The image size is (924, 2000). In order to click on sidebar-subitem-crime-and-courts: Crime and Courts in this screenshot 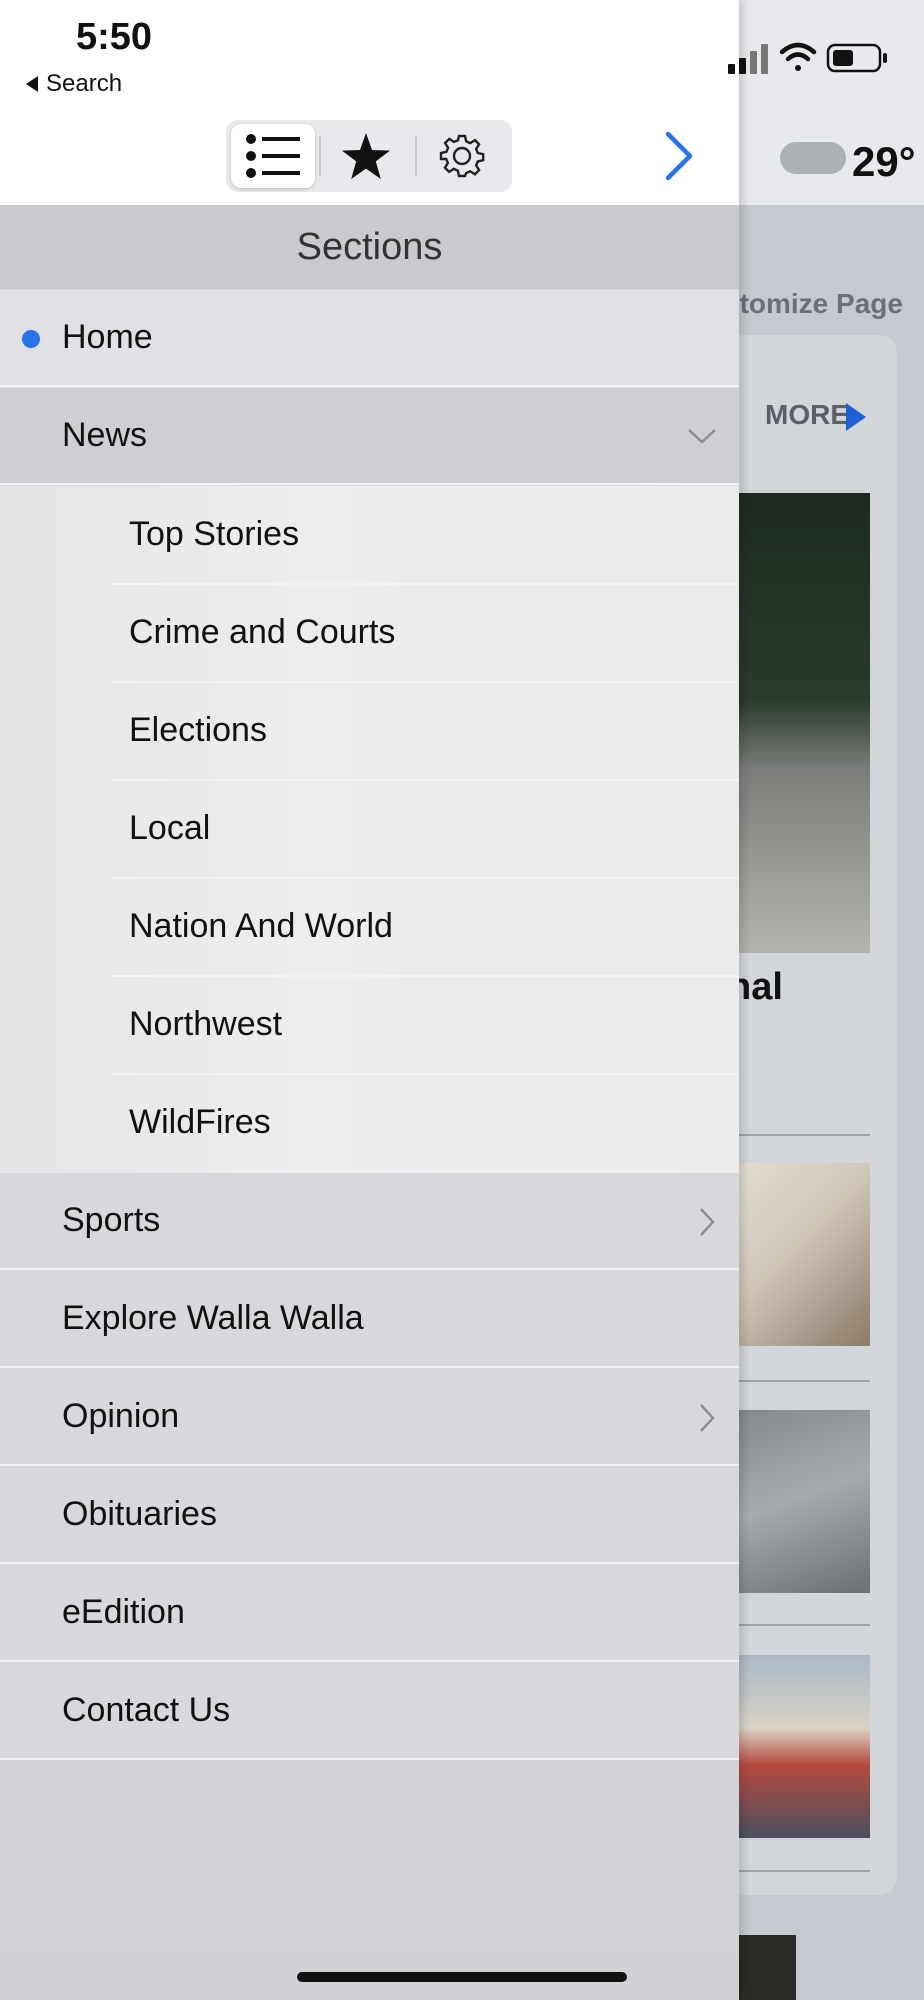, I will do `click(369, 632)`.